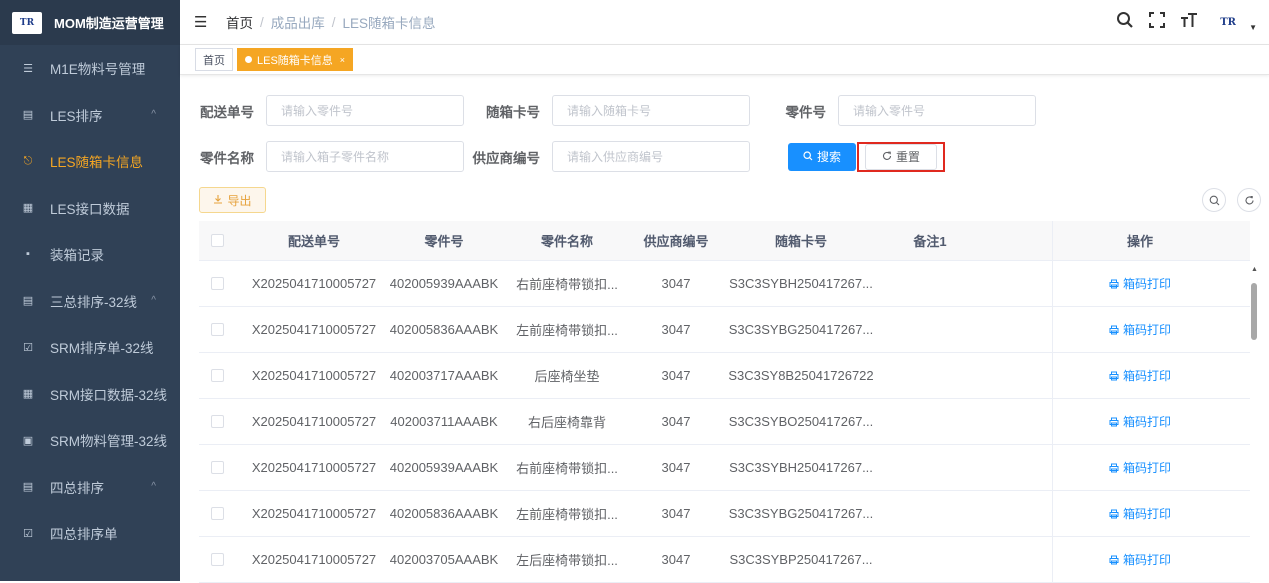  I want to click on sidebar-item: ▦ SRM接口数据-32线, so click(90, 394).